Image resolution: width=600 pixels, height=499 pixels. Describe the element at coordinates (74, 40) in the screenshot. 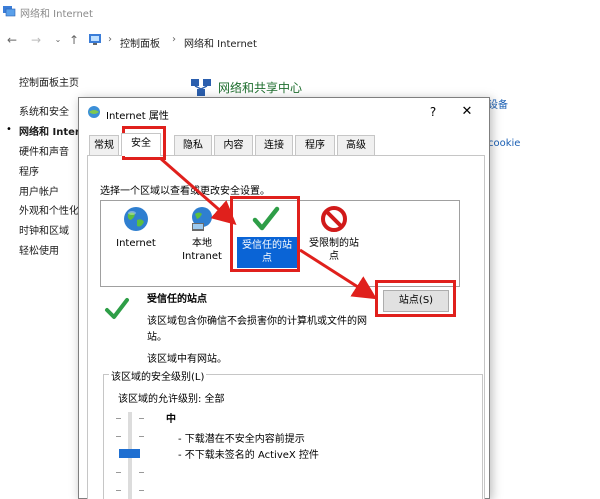

I see `up-arrow-icon: ↑` at that location.